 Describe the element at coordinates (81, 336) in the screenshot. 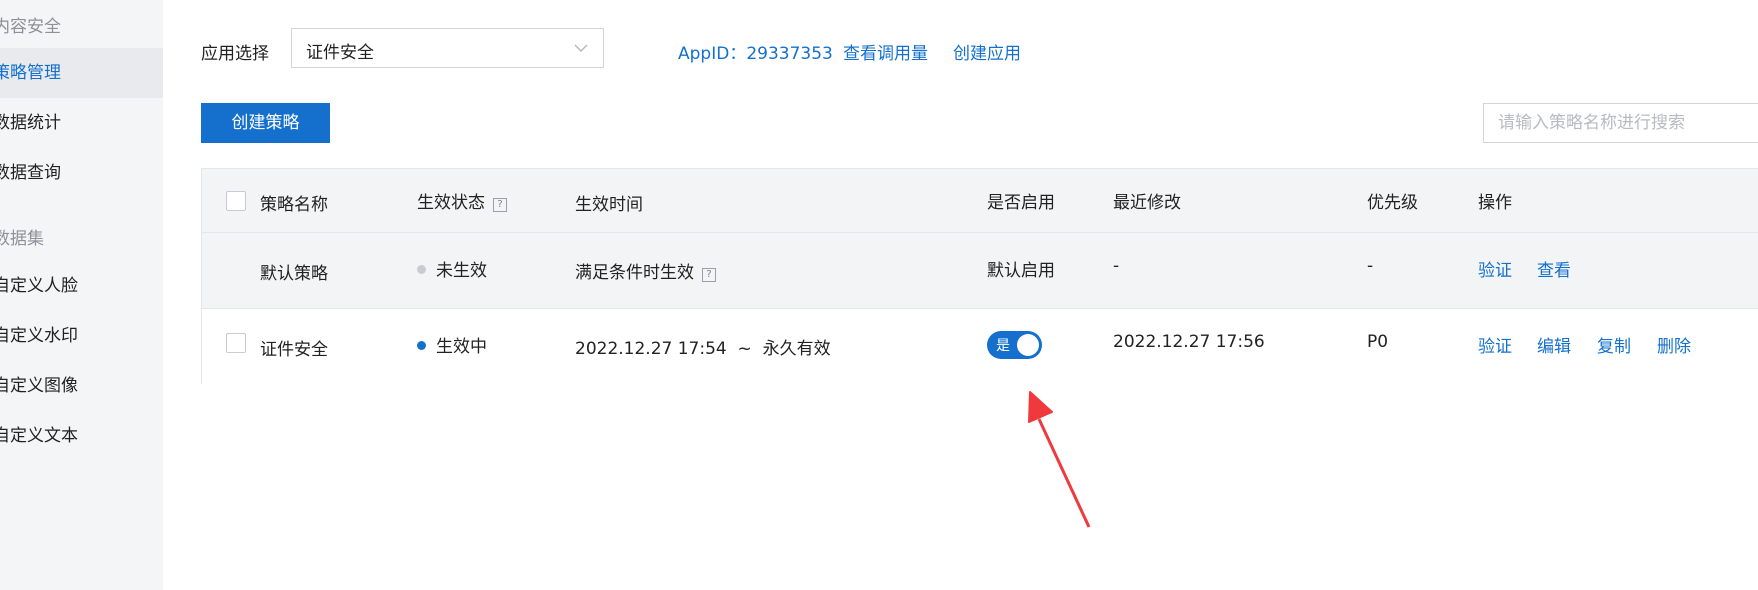

I see `sidebar-item-custom-watermark: 自定义水印` at that location.